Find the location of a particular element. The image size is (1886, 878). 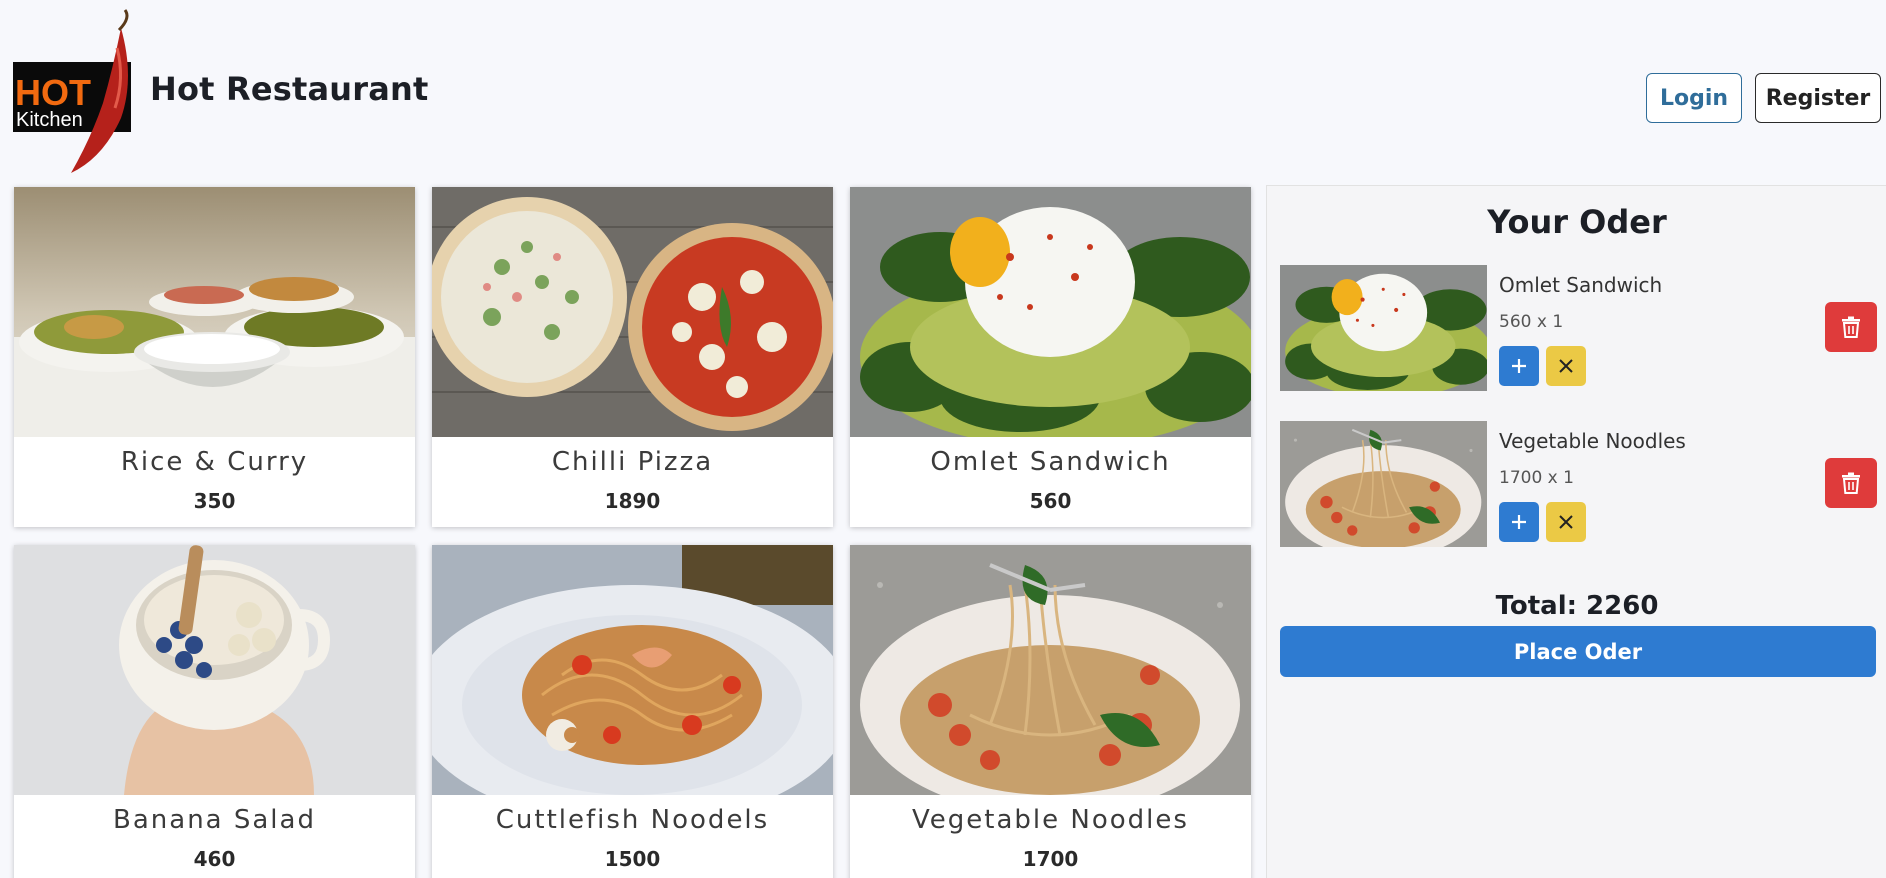

menu-item-name: Banana Salad is located at coordinates (214, 820).